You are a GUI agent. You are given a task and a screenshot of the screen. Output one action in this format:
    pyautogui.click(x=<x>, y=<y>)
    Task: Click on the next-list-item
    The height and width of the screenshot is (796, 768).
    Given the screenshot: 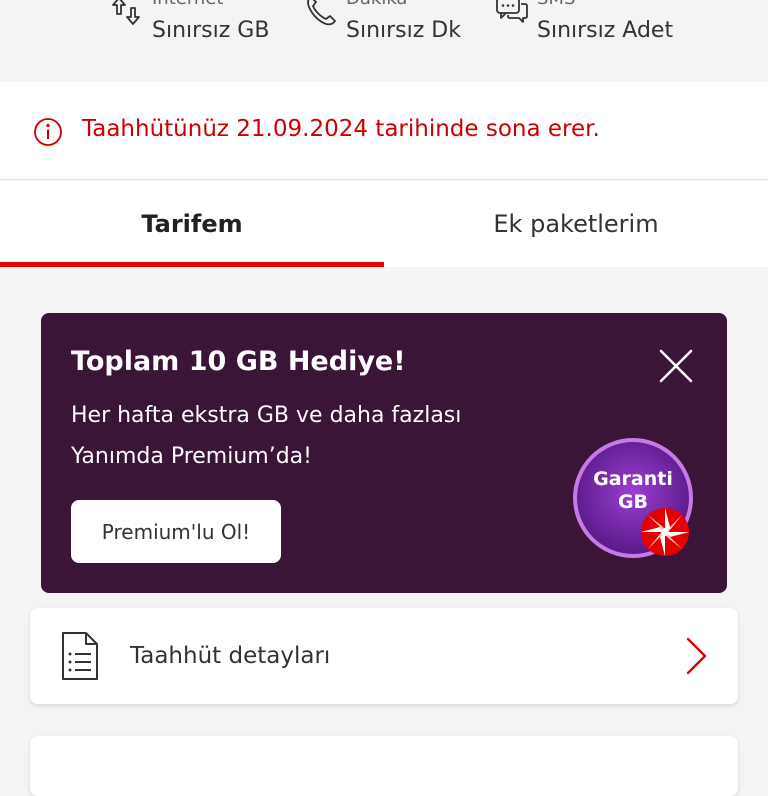 What is the action you would take?
    pyautogui.click(x=384, y=766)
    